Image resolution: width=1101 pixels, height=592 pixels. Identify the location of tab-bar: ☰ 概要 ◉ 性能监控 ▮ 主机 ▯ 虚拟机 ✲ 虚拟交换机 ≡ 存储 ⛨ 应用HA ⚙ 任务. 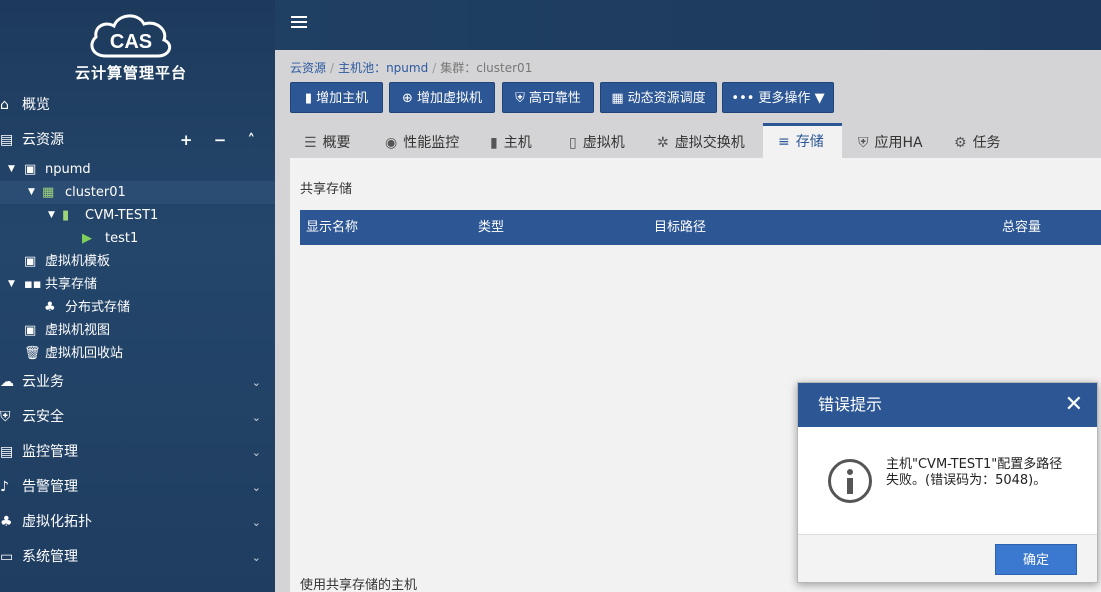
(695, 140).